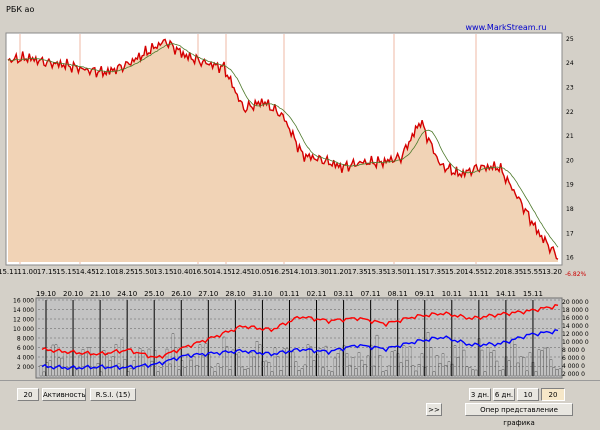 This screenshot has width=600, height=430. What do you see at coordinates (66, 272) in the screenshot?
I see `price-x-tick: 15.15` at bounding box center [66, 272].